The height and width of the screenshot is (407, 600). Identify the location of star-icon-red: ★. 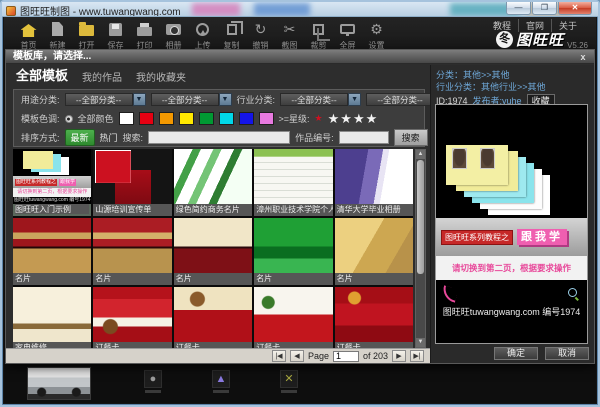
(319, 118).